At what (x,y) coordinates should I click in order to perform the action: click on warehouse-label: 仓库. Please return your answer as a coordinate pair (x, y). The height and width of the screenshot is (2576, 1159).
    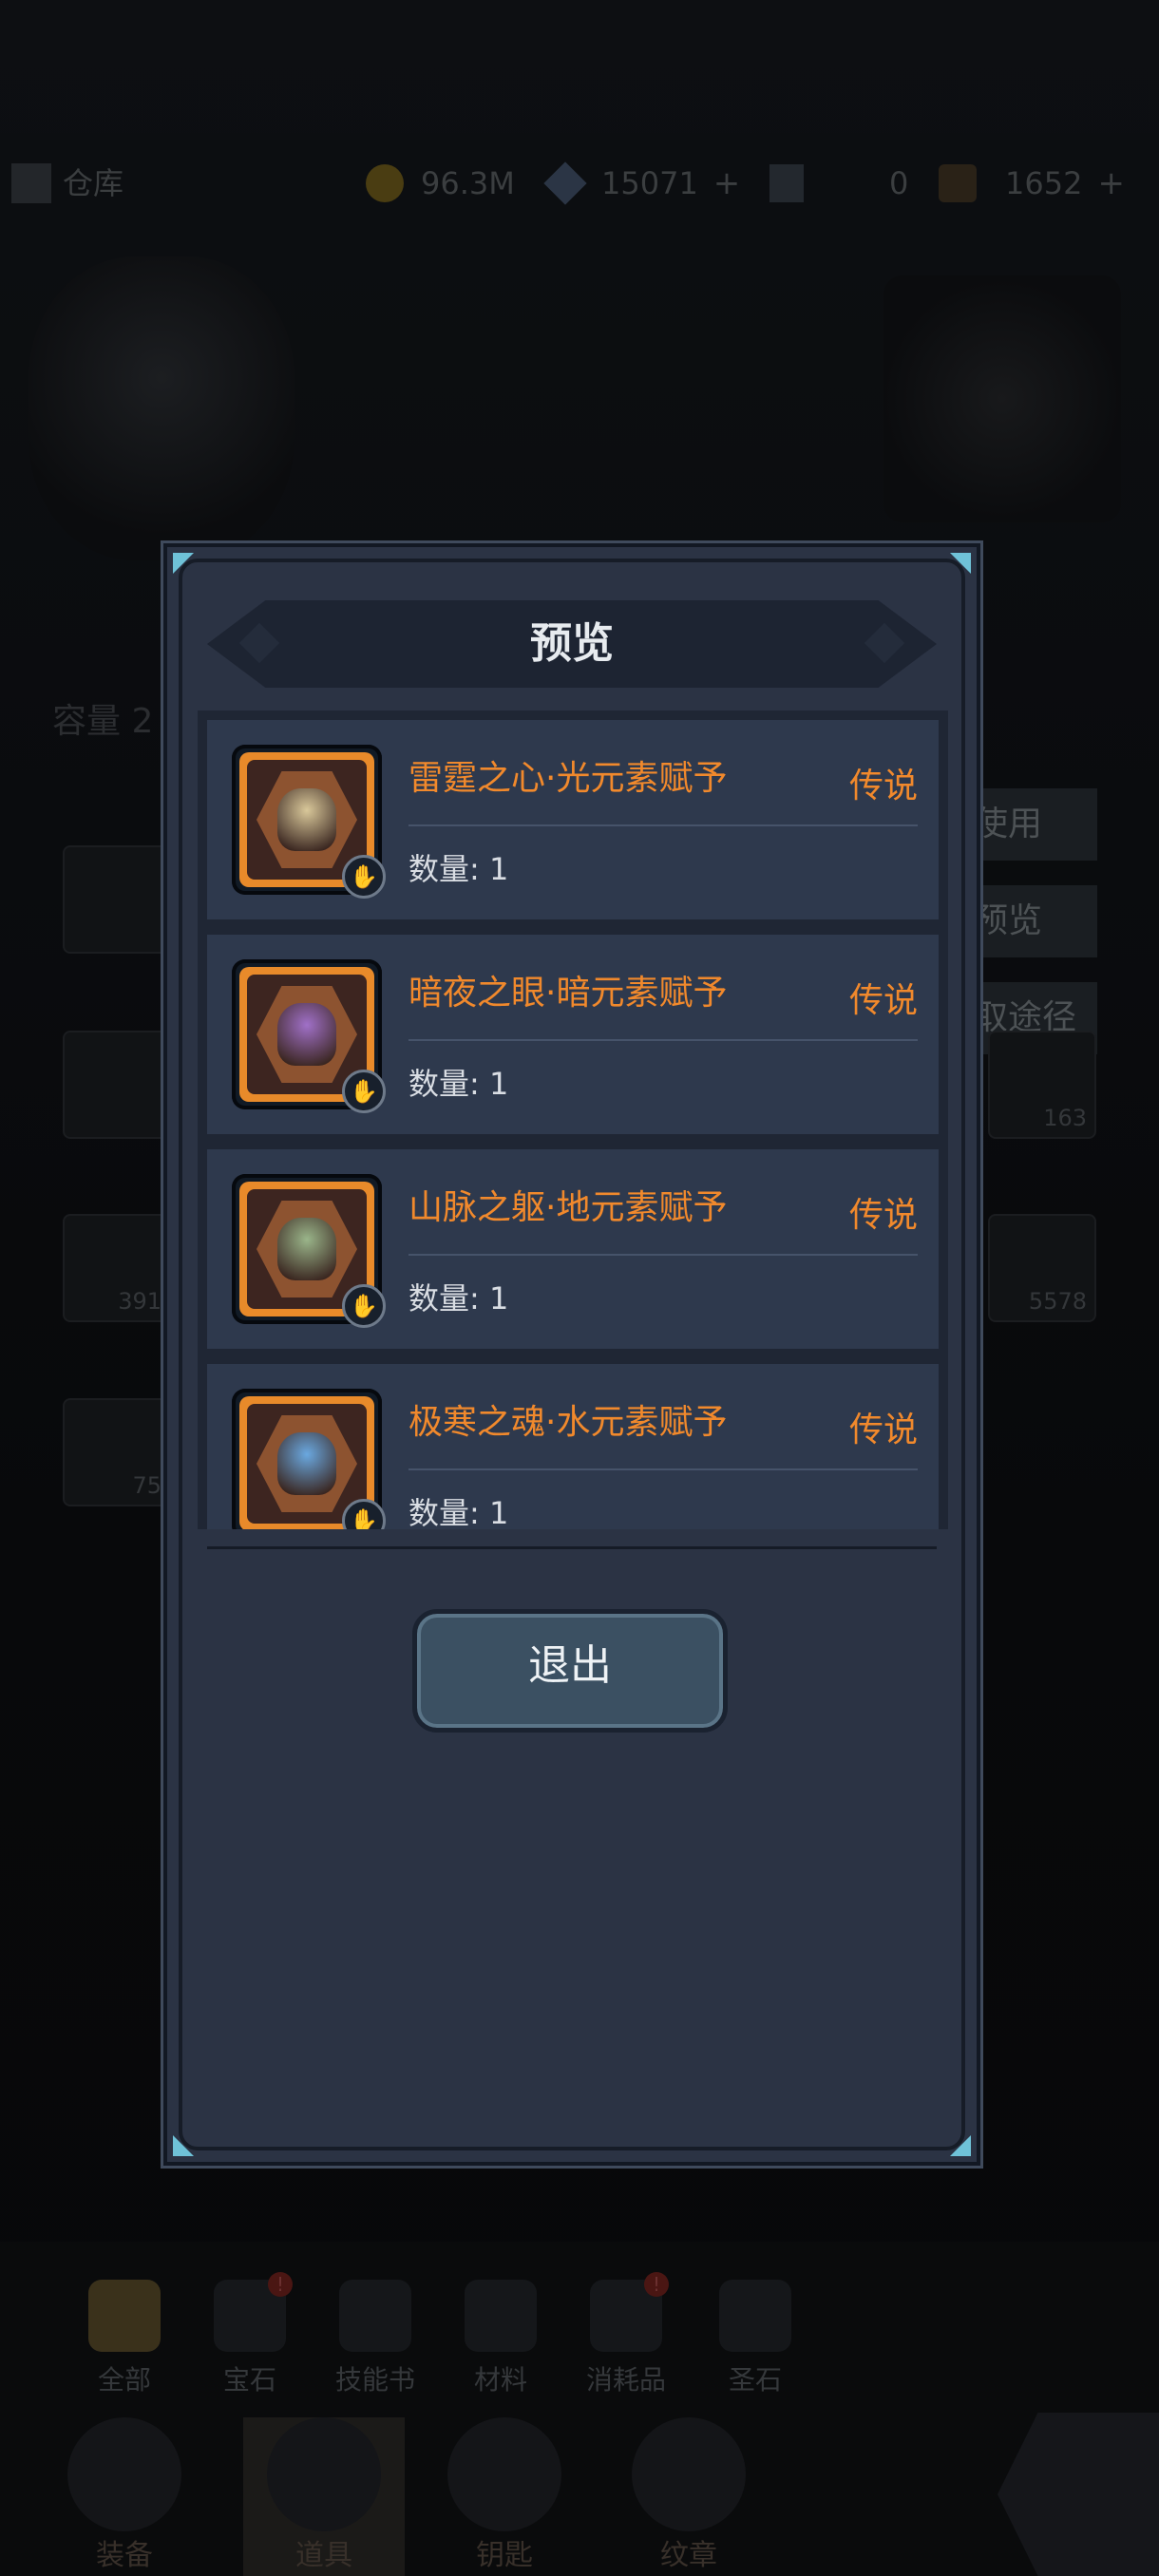
    Looking at the image, I should click on (93, 183).